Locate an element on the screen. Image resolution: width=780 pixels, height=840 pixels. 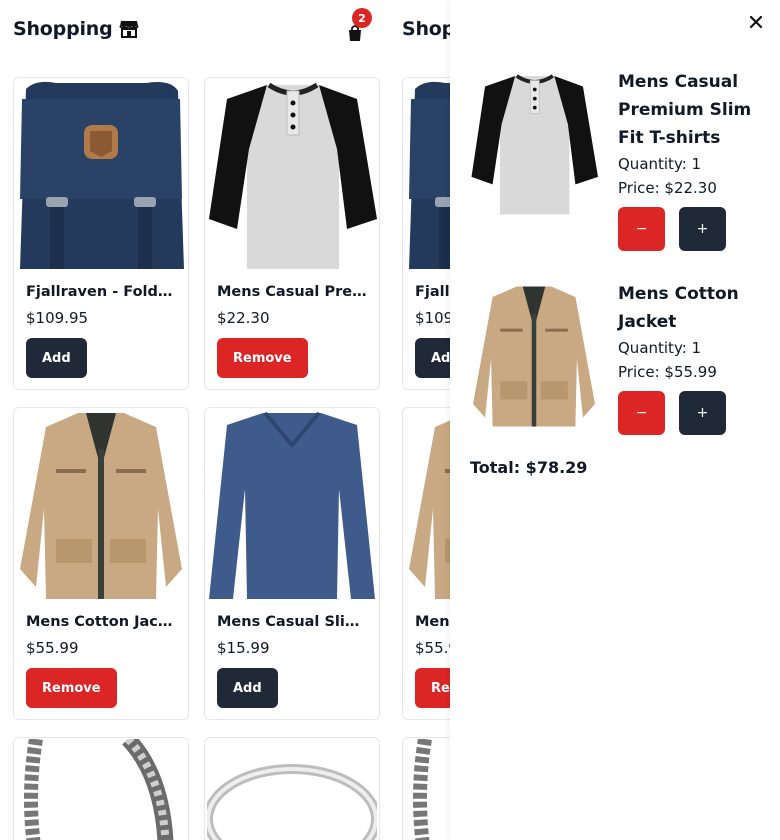
product-title: Mens Cotton Jacket is located at coordinates (102, 622).